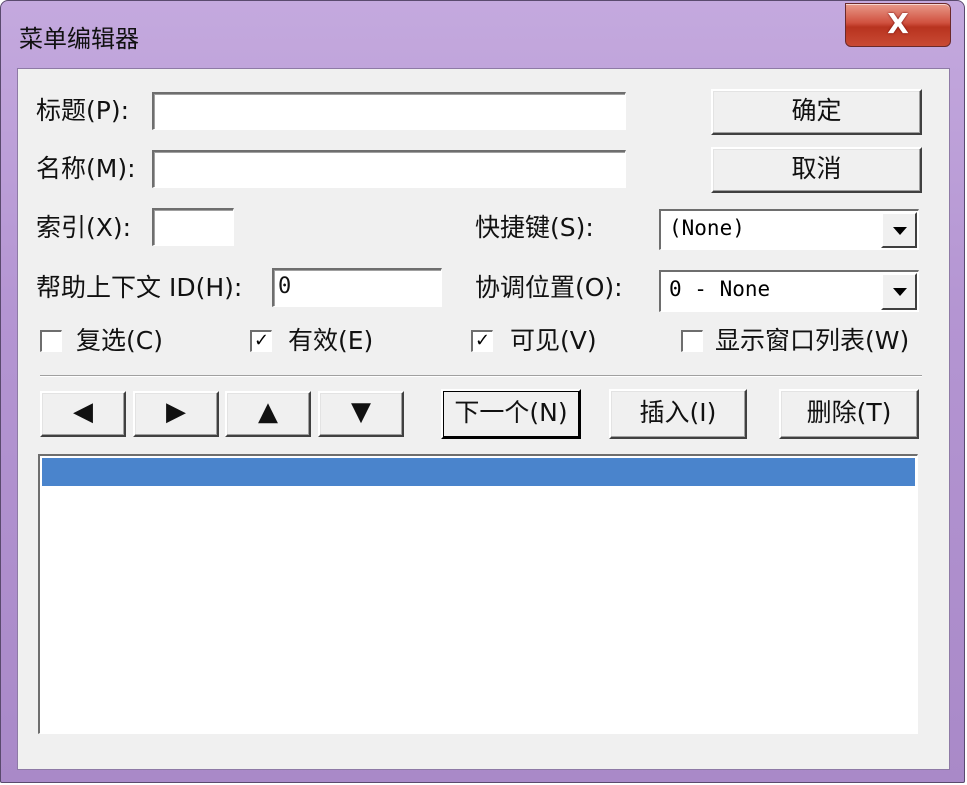 The height and width of the screenshot is (785, 967). I want to click on caption-label: 标题(P):, so click(83, 110).